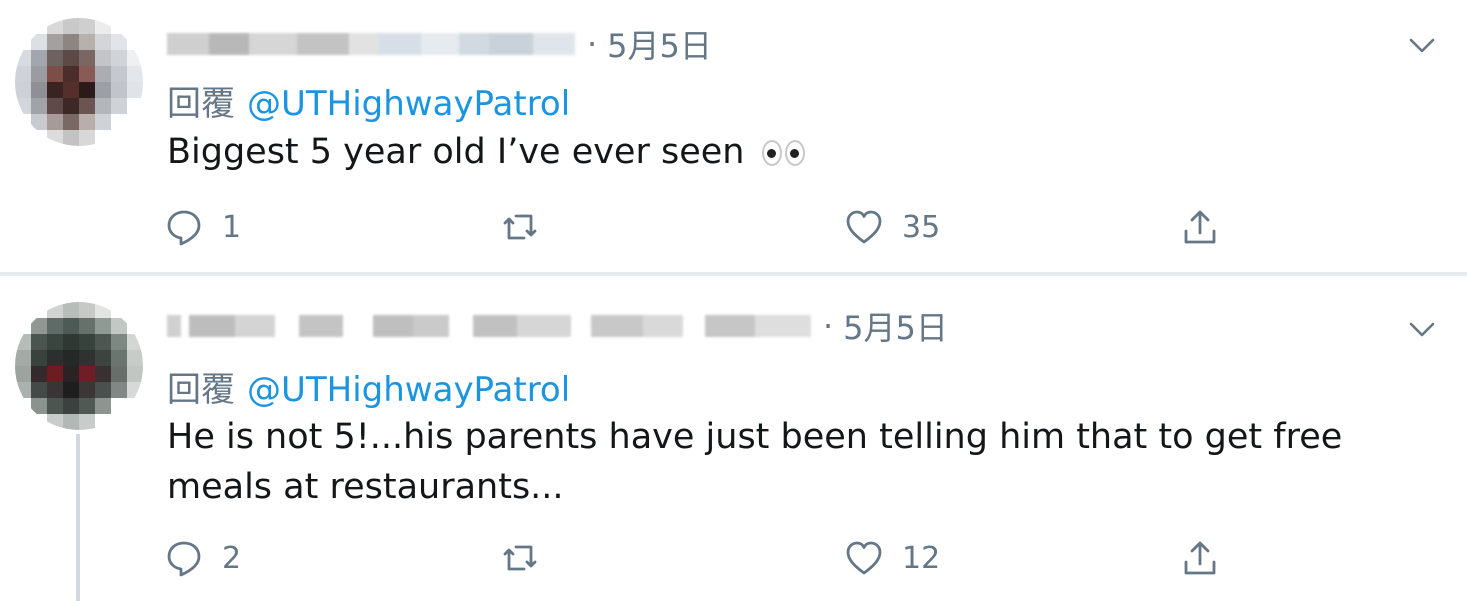 The image size is (1467, 601). What do you see at coordinates (78, 517) in the screenshot?
I see `thread-connector-line` at bounding box center [78, 517].